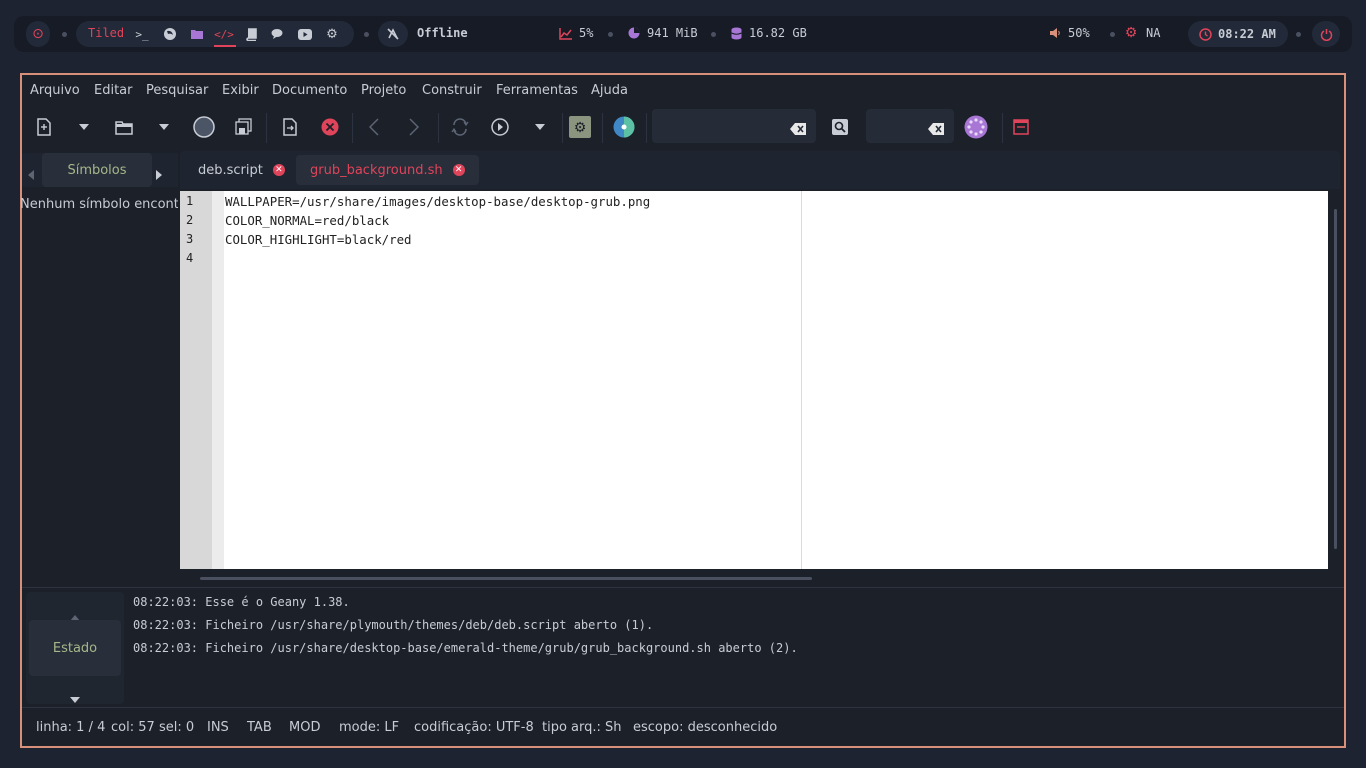 This screenshot has width=1366, height=768. Describe the element at coordinates (672, 33) in the screenshot. I see `memory-value: 941 MiB` at that location.